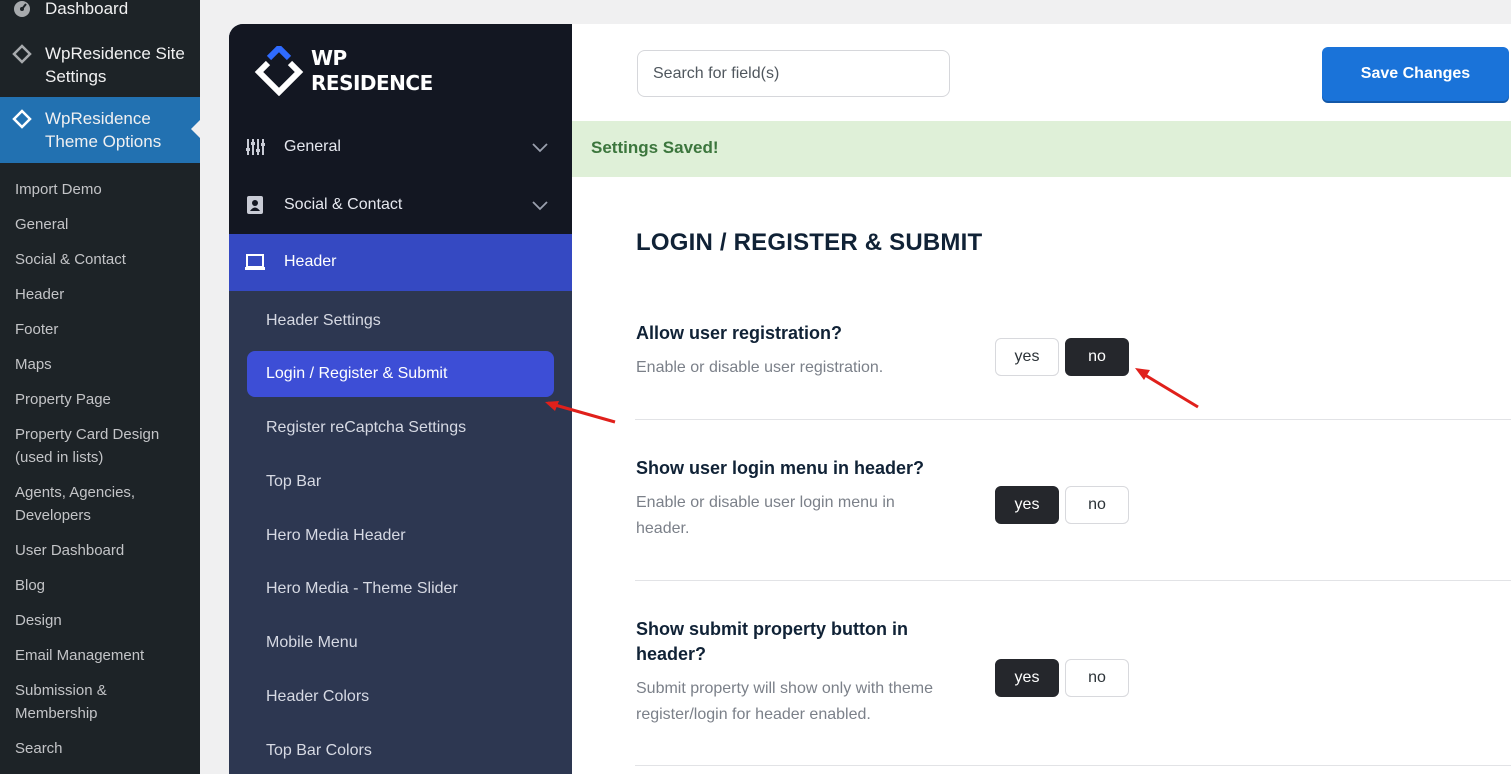  Describe the element at coordinates (1097, 505) in the screenshot. I see `login-menu-no-button: no` at that location.